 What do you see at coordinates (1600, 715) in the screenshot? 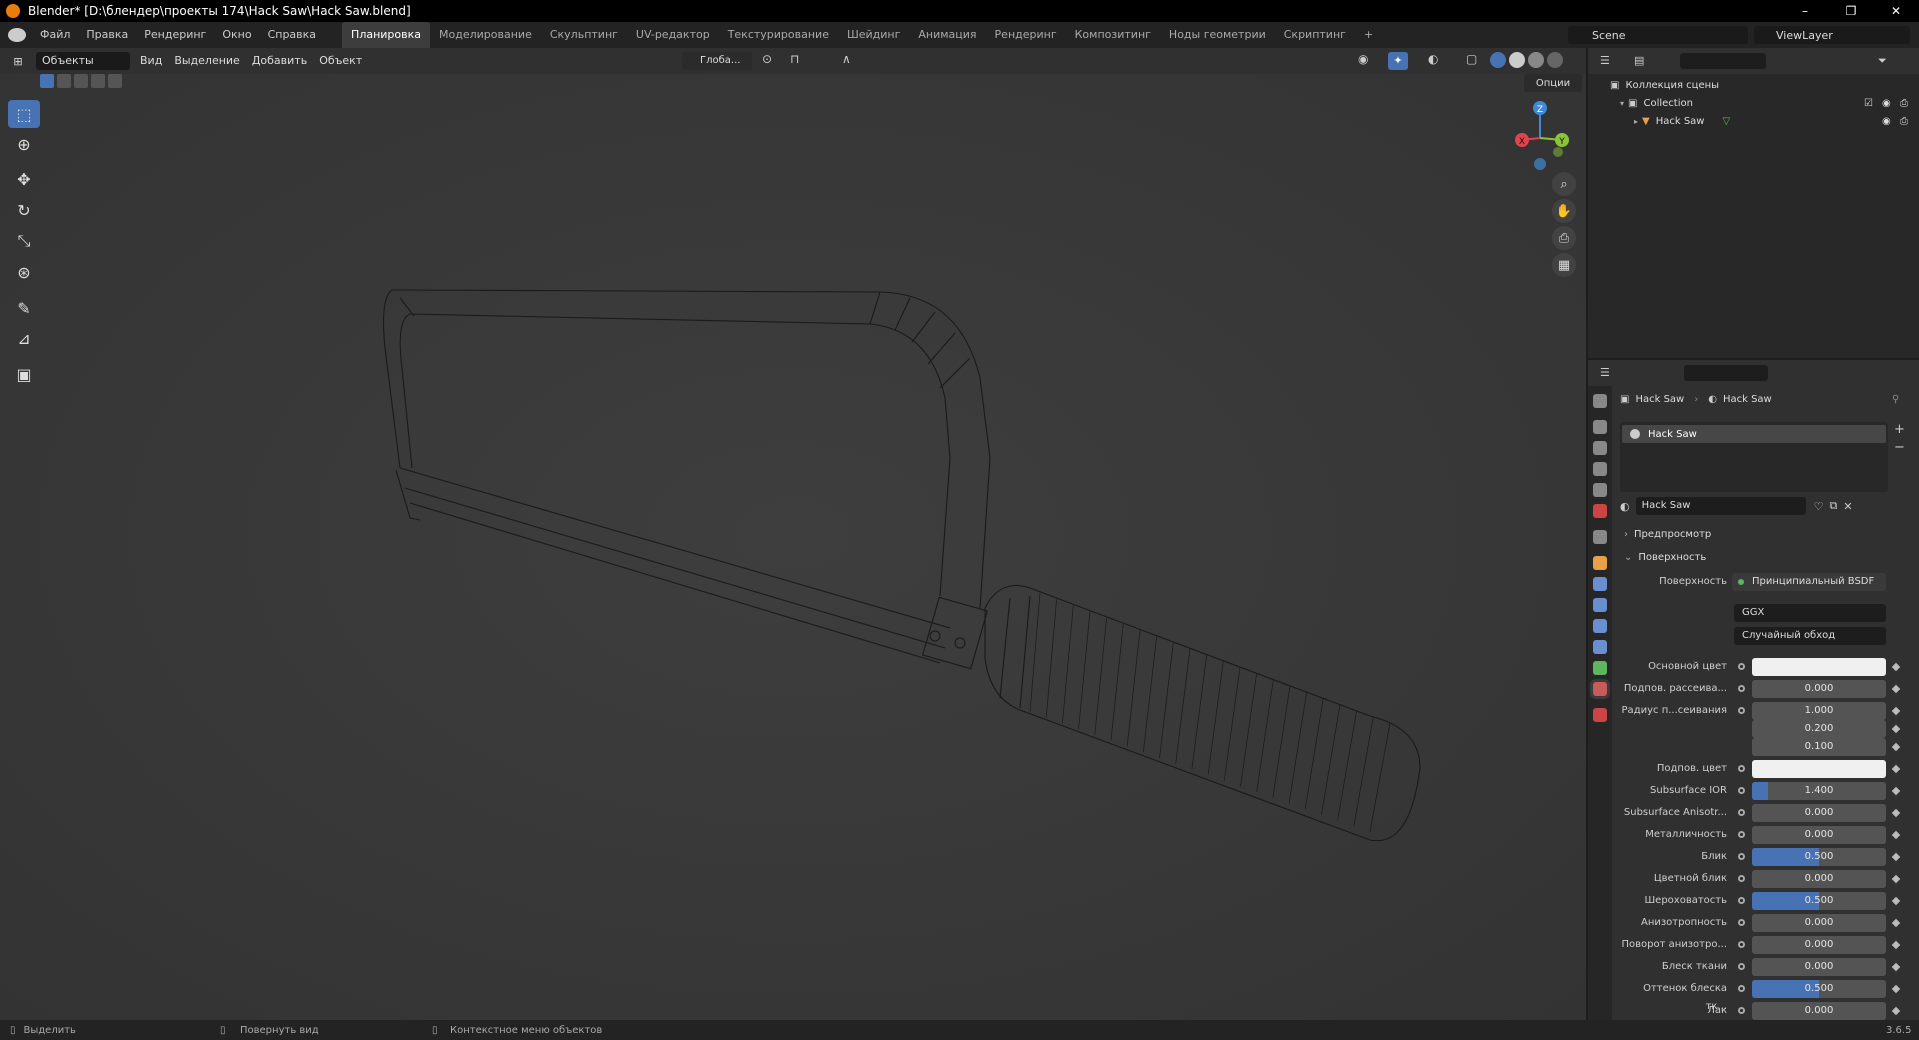
I see `texture-tab-icon` at bounding box center [1600, 715].